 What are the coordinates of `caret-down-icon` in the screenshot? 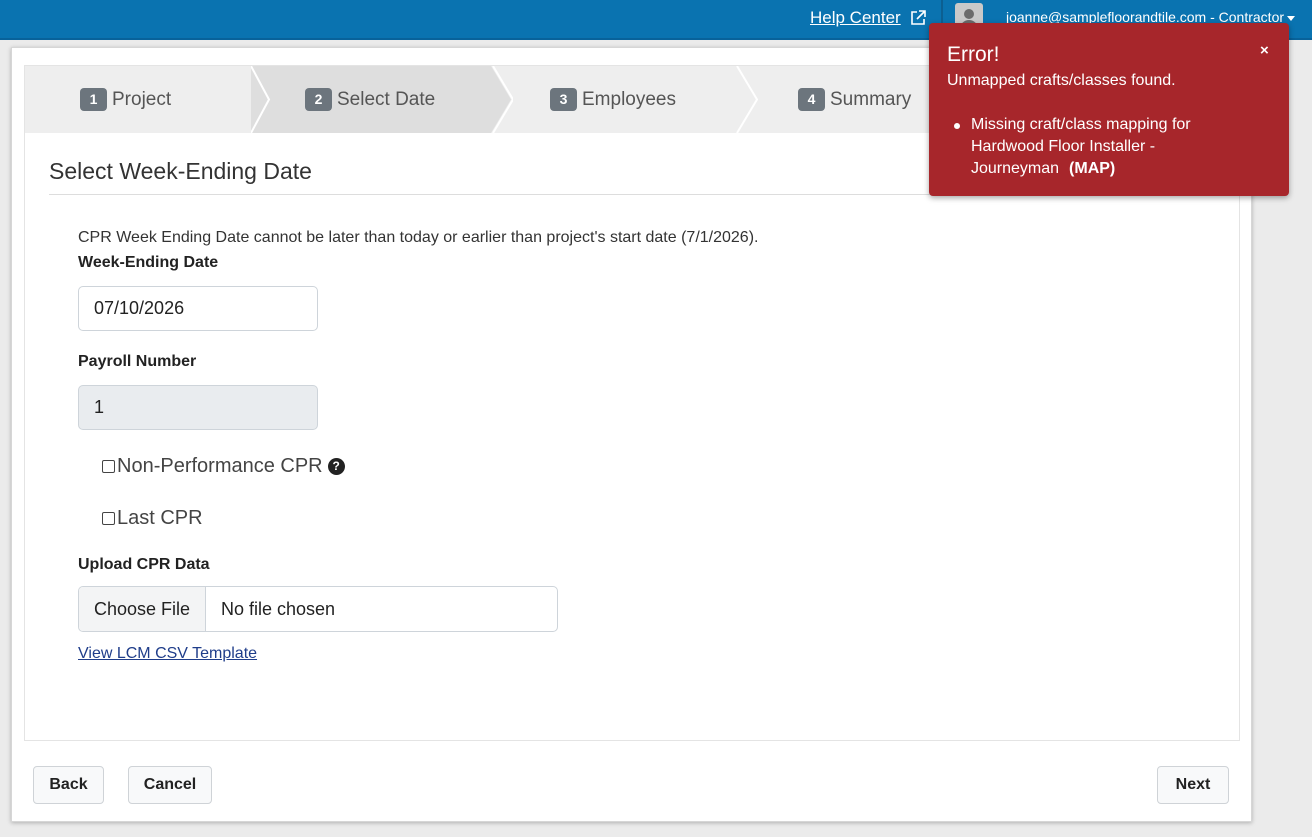 It's located at (1291, 18).